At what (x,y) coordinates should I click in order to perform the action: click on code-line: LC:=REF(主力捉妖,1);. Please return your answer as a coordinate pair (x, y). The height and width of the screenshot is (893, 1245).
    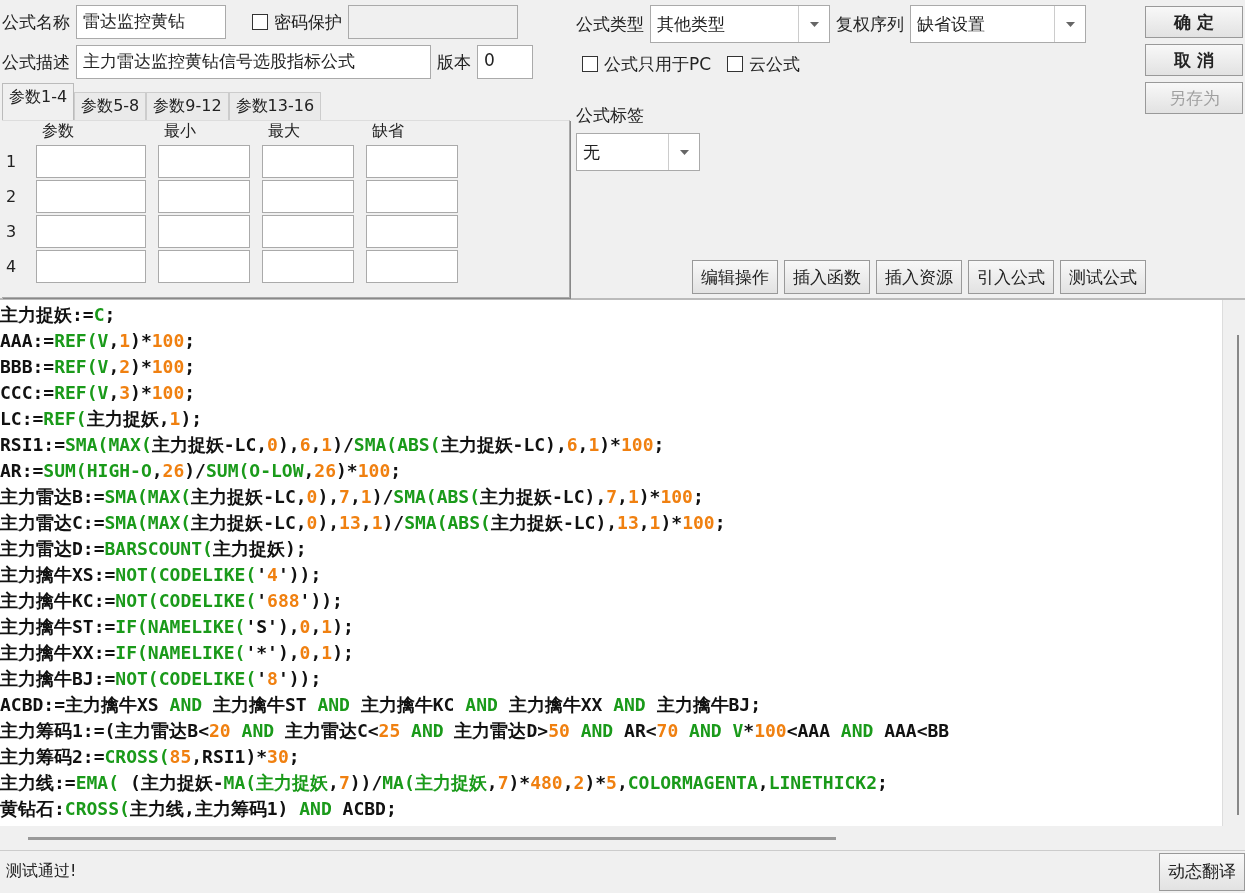
    Looking at the image, I should click on (102, 419).